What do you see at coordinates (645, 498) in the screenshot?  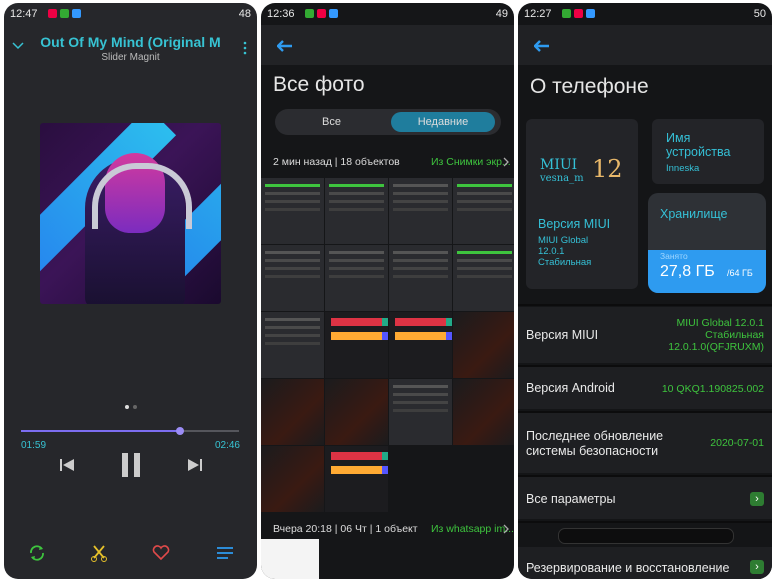 I see `row-all-specs: Все параметры ›` at bounding box center [645, 498].